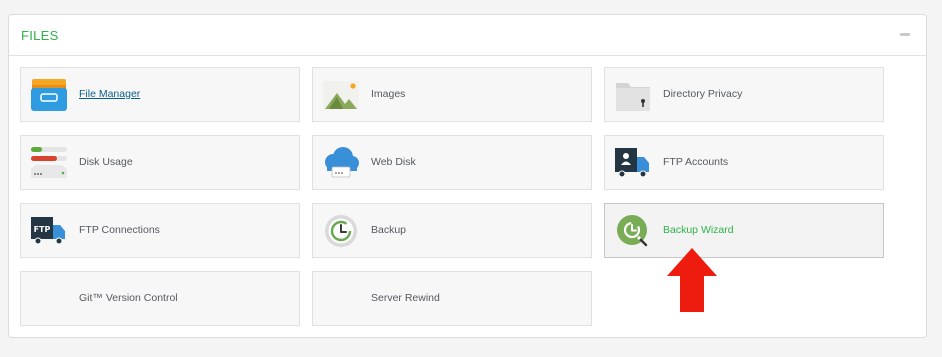 Image resolution: width=942 pixels, height=357 pixels. What do you see at coordinates (744, 230) in the screenshot?
I see `backup-wizard-tile: Backup Wizard` at bounding box center [744, 230].